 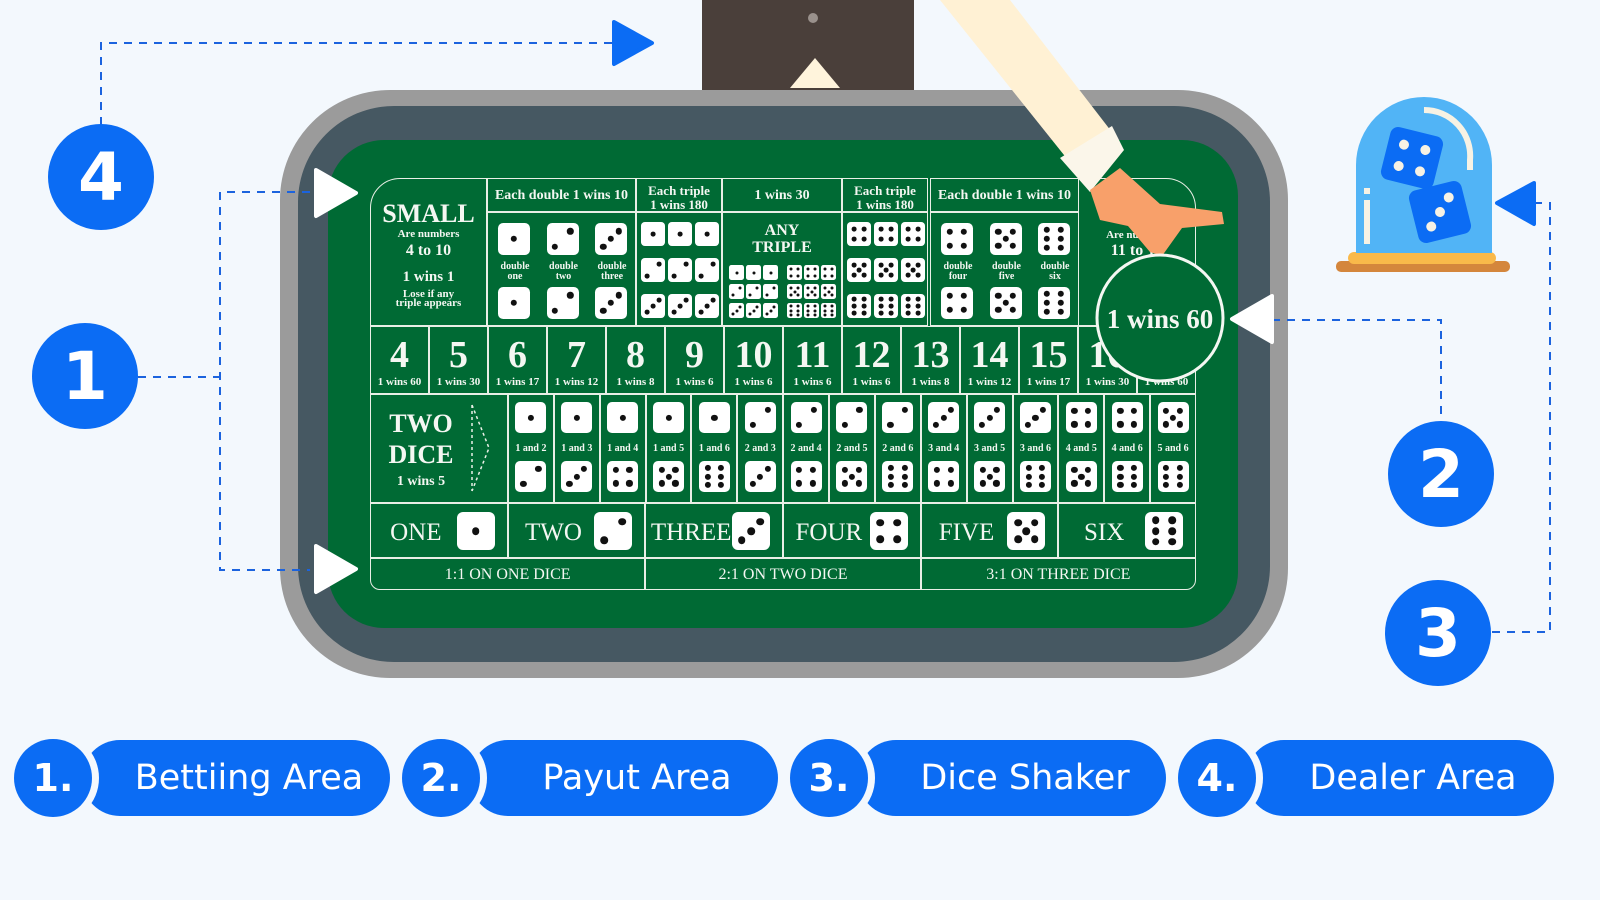 I want to click on dice-shaker-icon, so click(x=1423, y=184).